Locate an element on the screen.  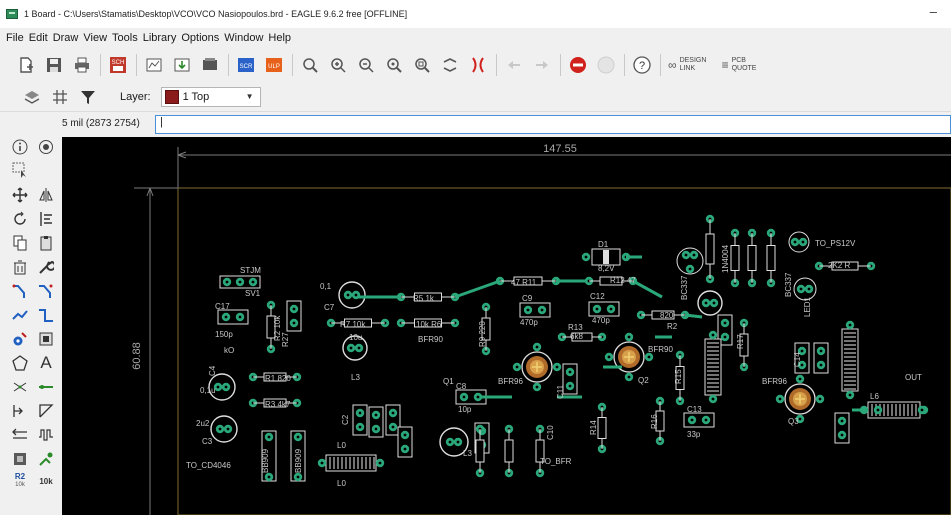
minimize-button: – is located at coordinates (933, 11).